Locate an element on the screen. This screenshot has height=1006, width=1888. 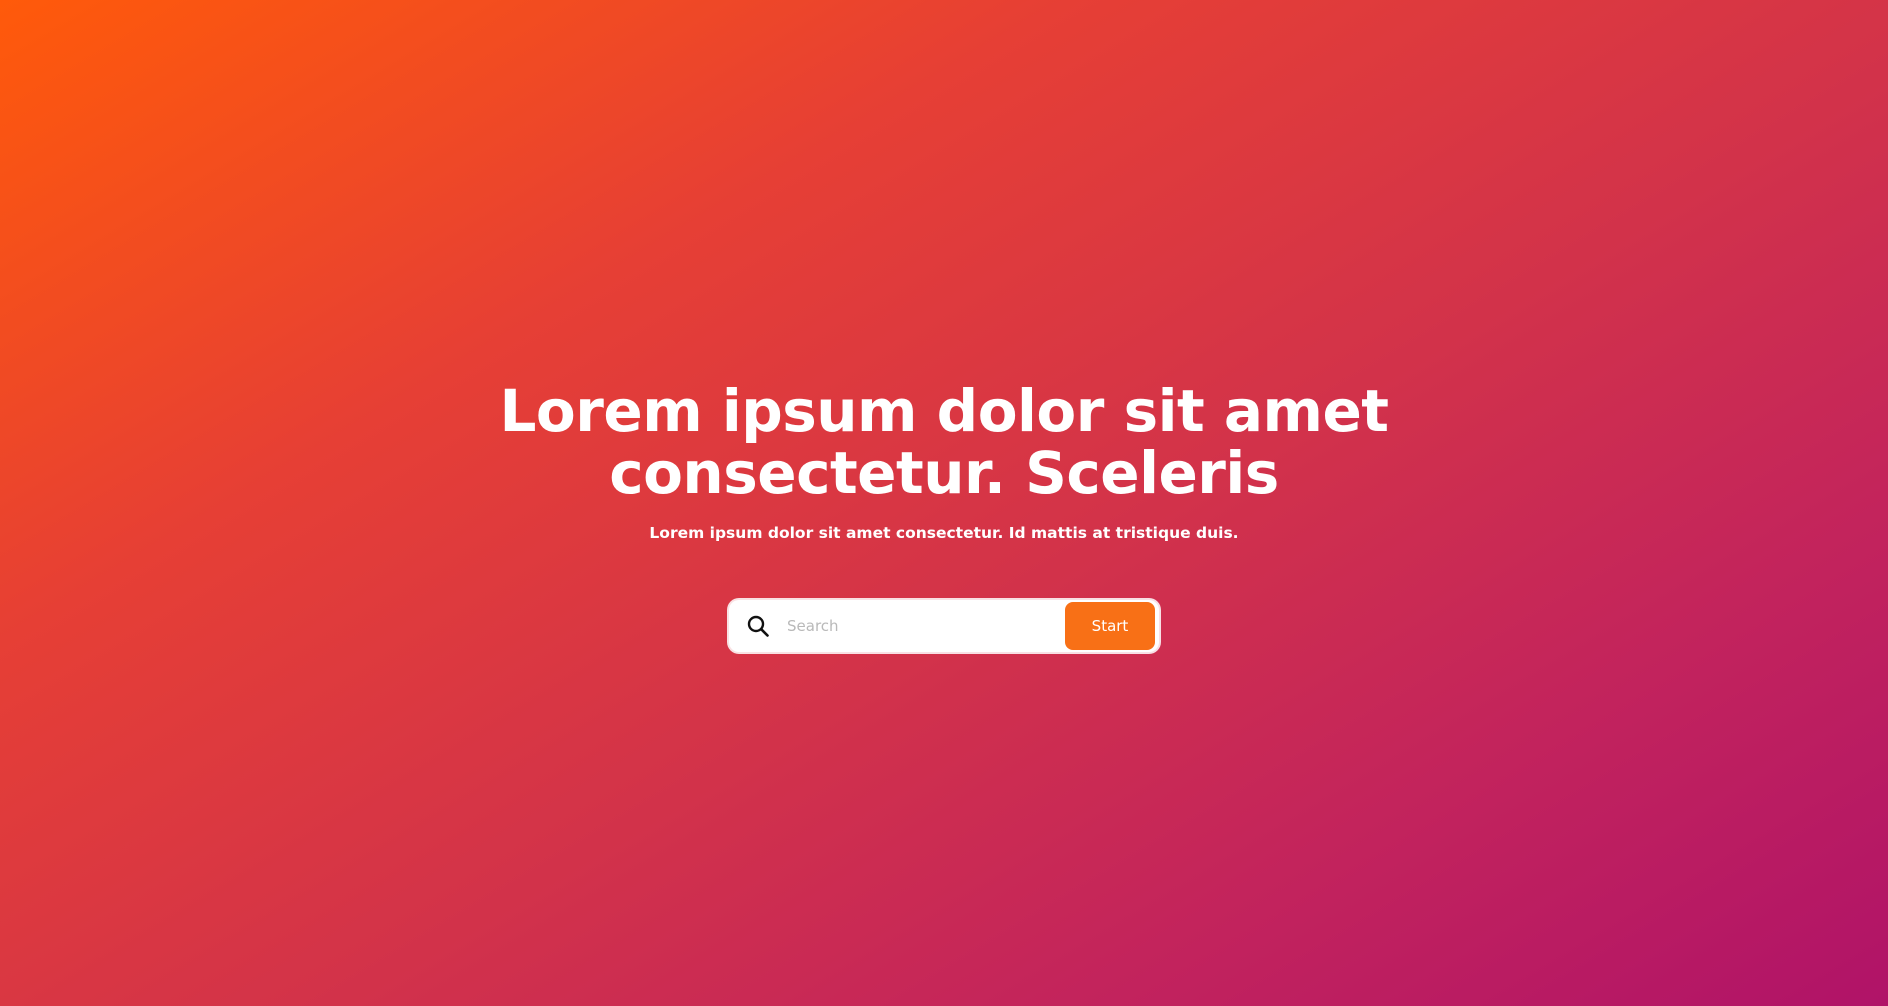
search-bar: Start is located at coordinates (944, 626).